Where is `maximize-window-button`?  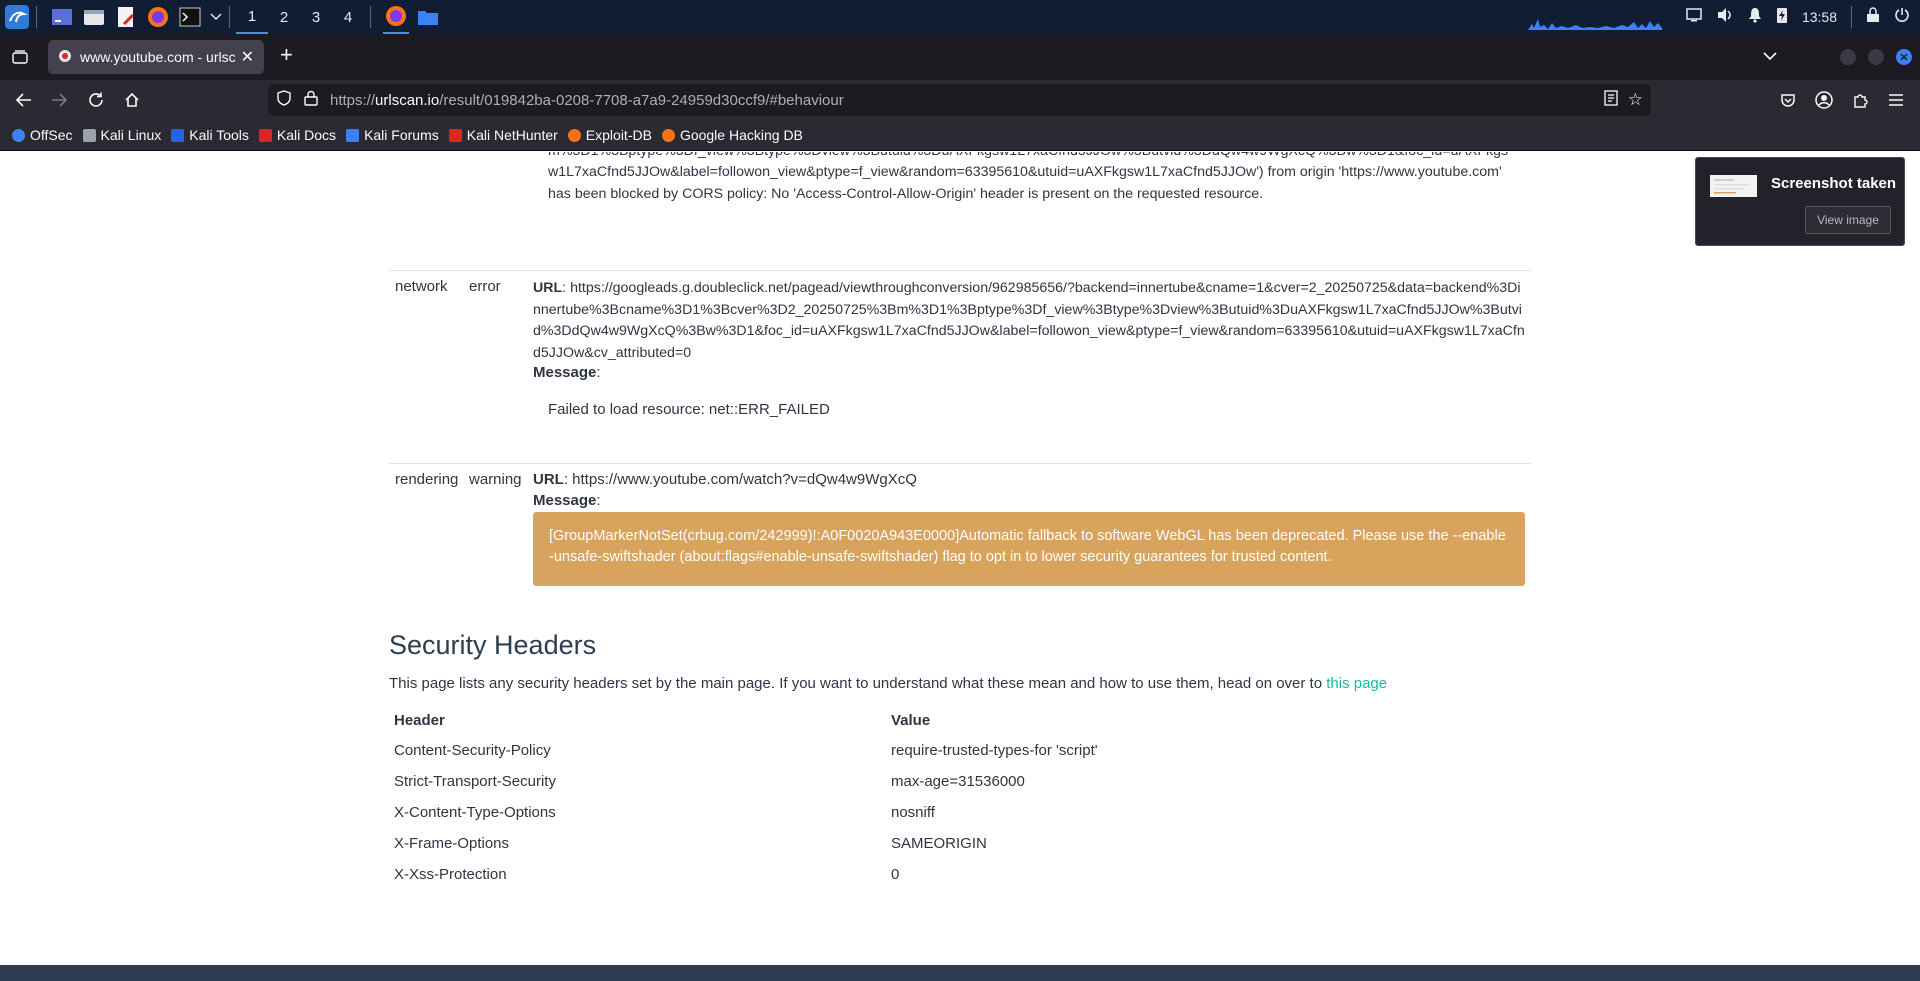
maximize-window-button is located at coordinates (1876, 57).